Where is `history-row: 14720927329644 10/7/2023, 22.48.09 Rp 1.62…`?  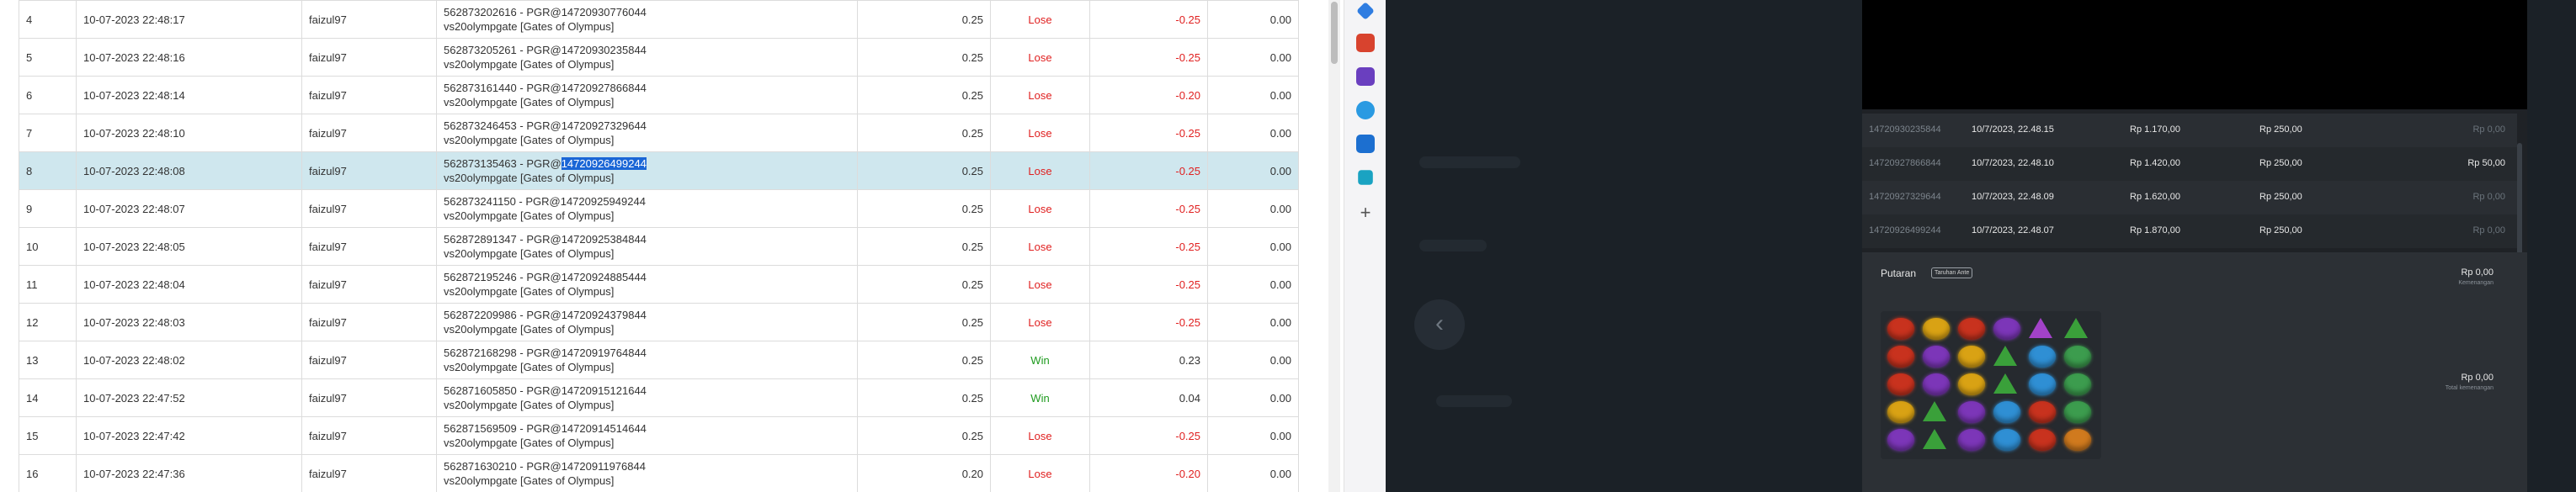
history-row: 14720927329644 10/7/2023, 22.48.09 Rp 1.62… is located at coordinates (2189, 197).